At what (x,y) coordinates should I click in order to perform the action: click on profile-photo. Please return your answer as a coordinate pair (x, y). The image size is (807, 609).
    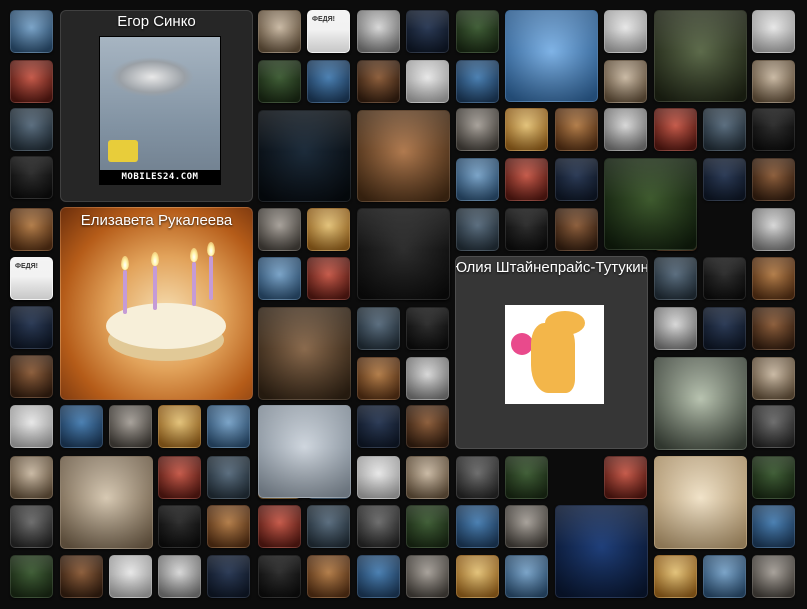
    Looking at the image, I should click on (554, 354).